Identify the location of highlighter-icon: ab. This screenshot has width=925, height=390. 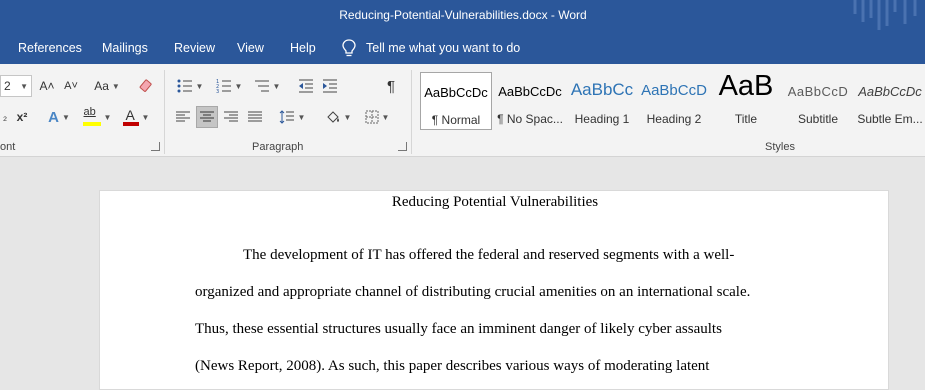
(91, 116).